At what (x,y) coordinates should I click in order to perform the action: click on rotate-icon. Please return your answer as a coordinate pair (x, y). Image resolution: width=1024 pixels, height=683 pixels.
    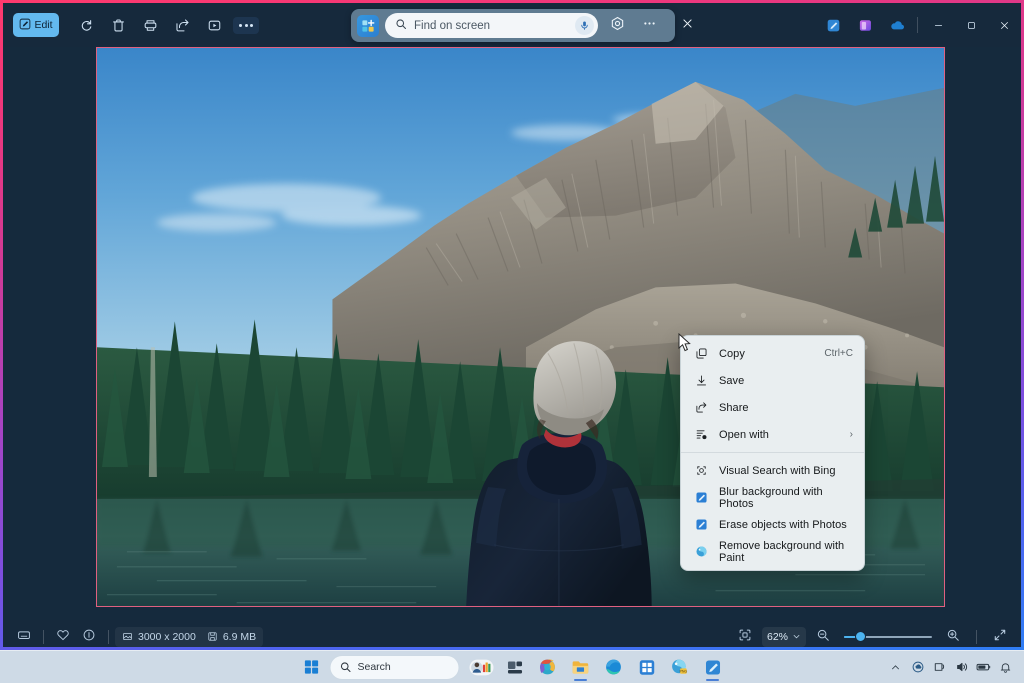
    Looking at the image, I should click on (86, 25).